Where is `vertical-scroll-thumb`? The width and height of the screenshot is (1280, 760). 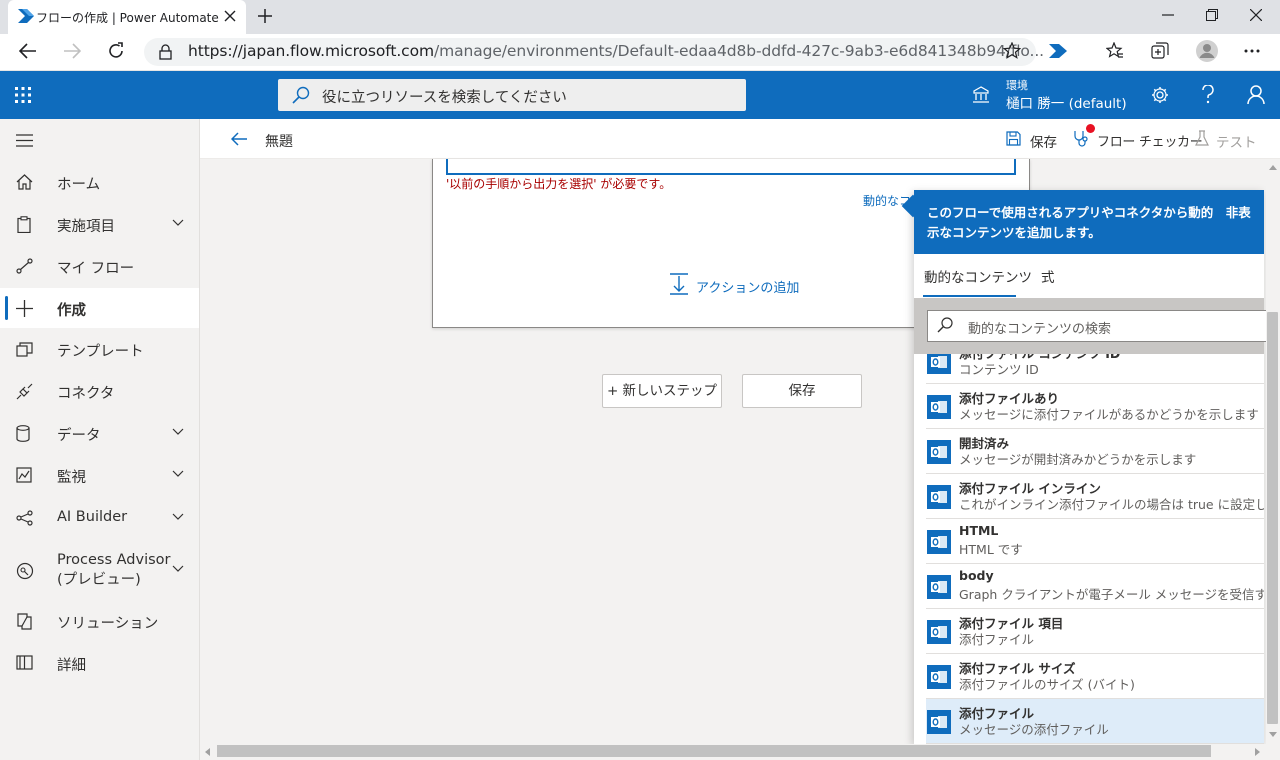 vertical-scroll-thumb is located at coordinates (1272, 518).